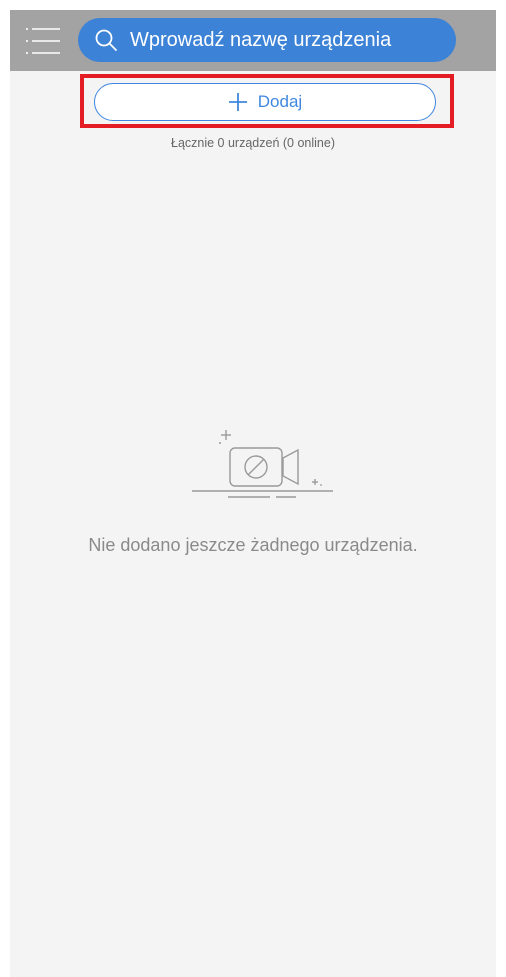 This screenshot has width=506, height=977. Describe the element at coordinates (237, 102) in the screenshot. I see `plus-icon` at that location.